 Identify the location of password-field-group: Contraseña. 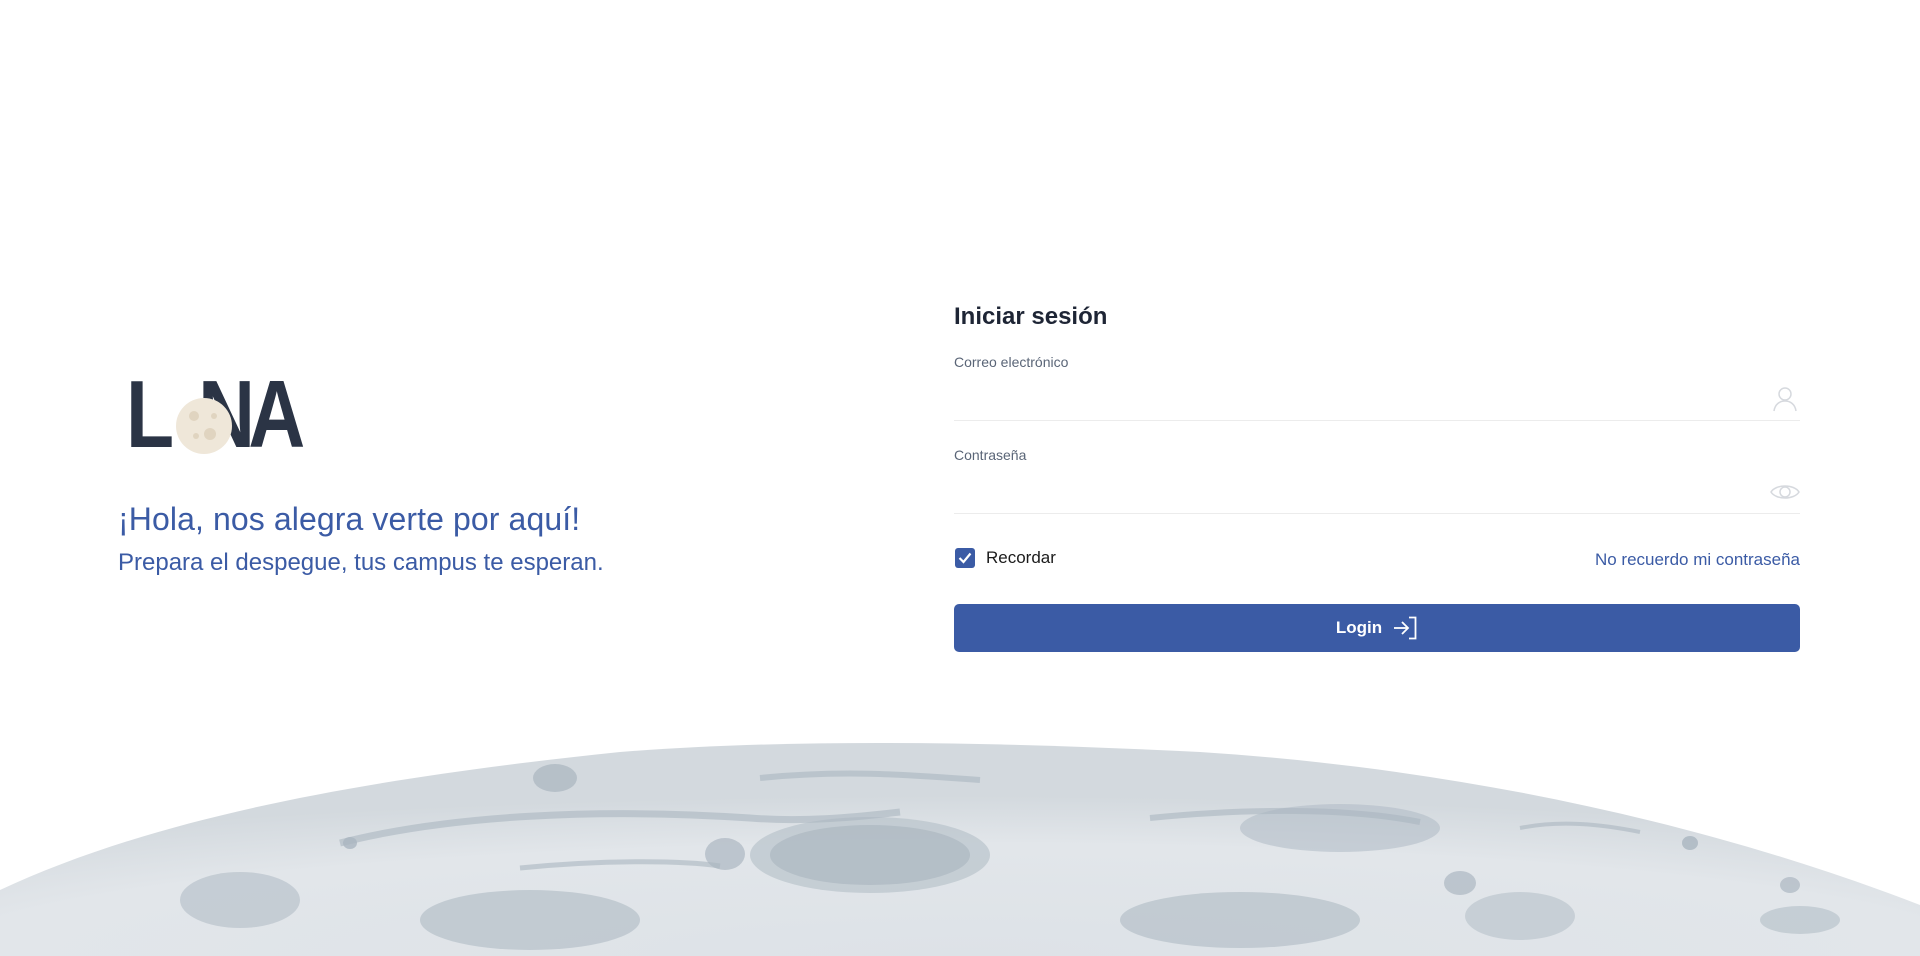
(1377, 480).